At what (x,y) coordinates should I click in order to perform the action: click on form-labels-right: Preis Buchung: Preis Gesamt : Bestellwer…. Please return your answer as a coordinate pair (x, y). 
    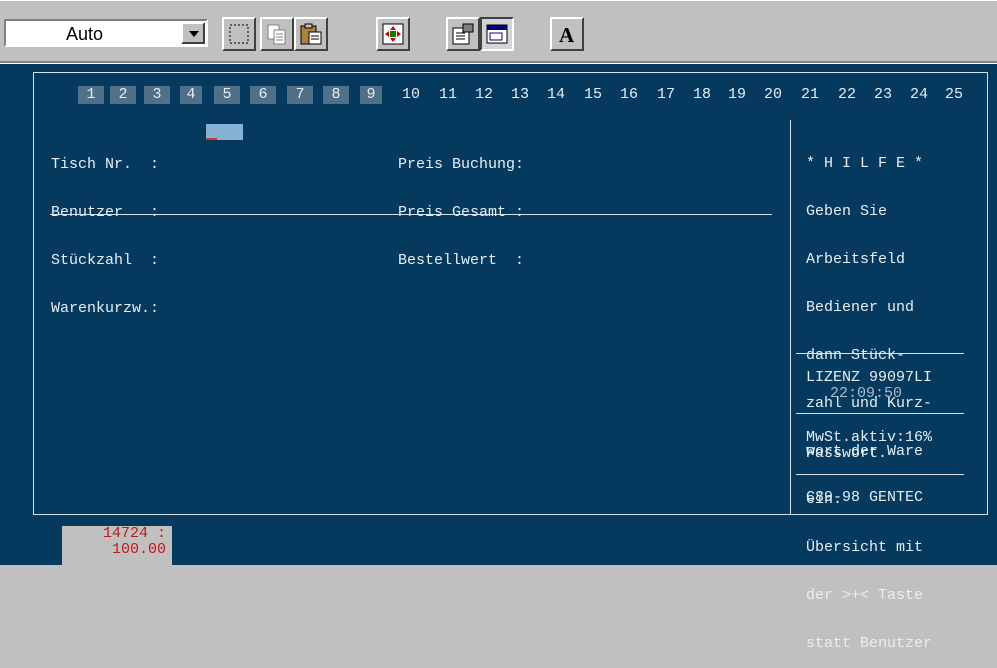
    Looking at the image, I should click on (461, 205).